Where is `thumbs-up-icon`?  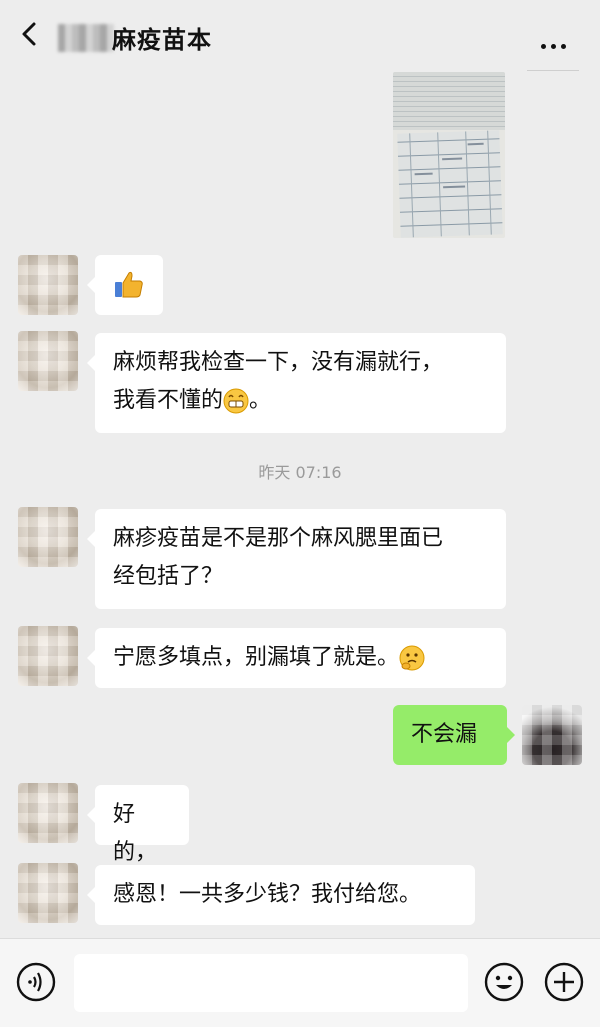 thumbs-up-icon is located at coordinates (129, 284).